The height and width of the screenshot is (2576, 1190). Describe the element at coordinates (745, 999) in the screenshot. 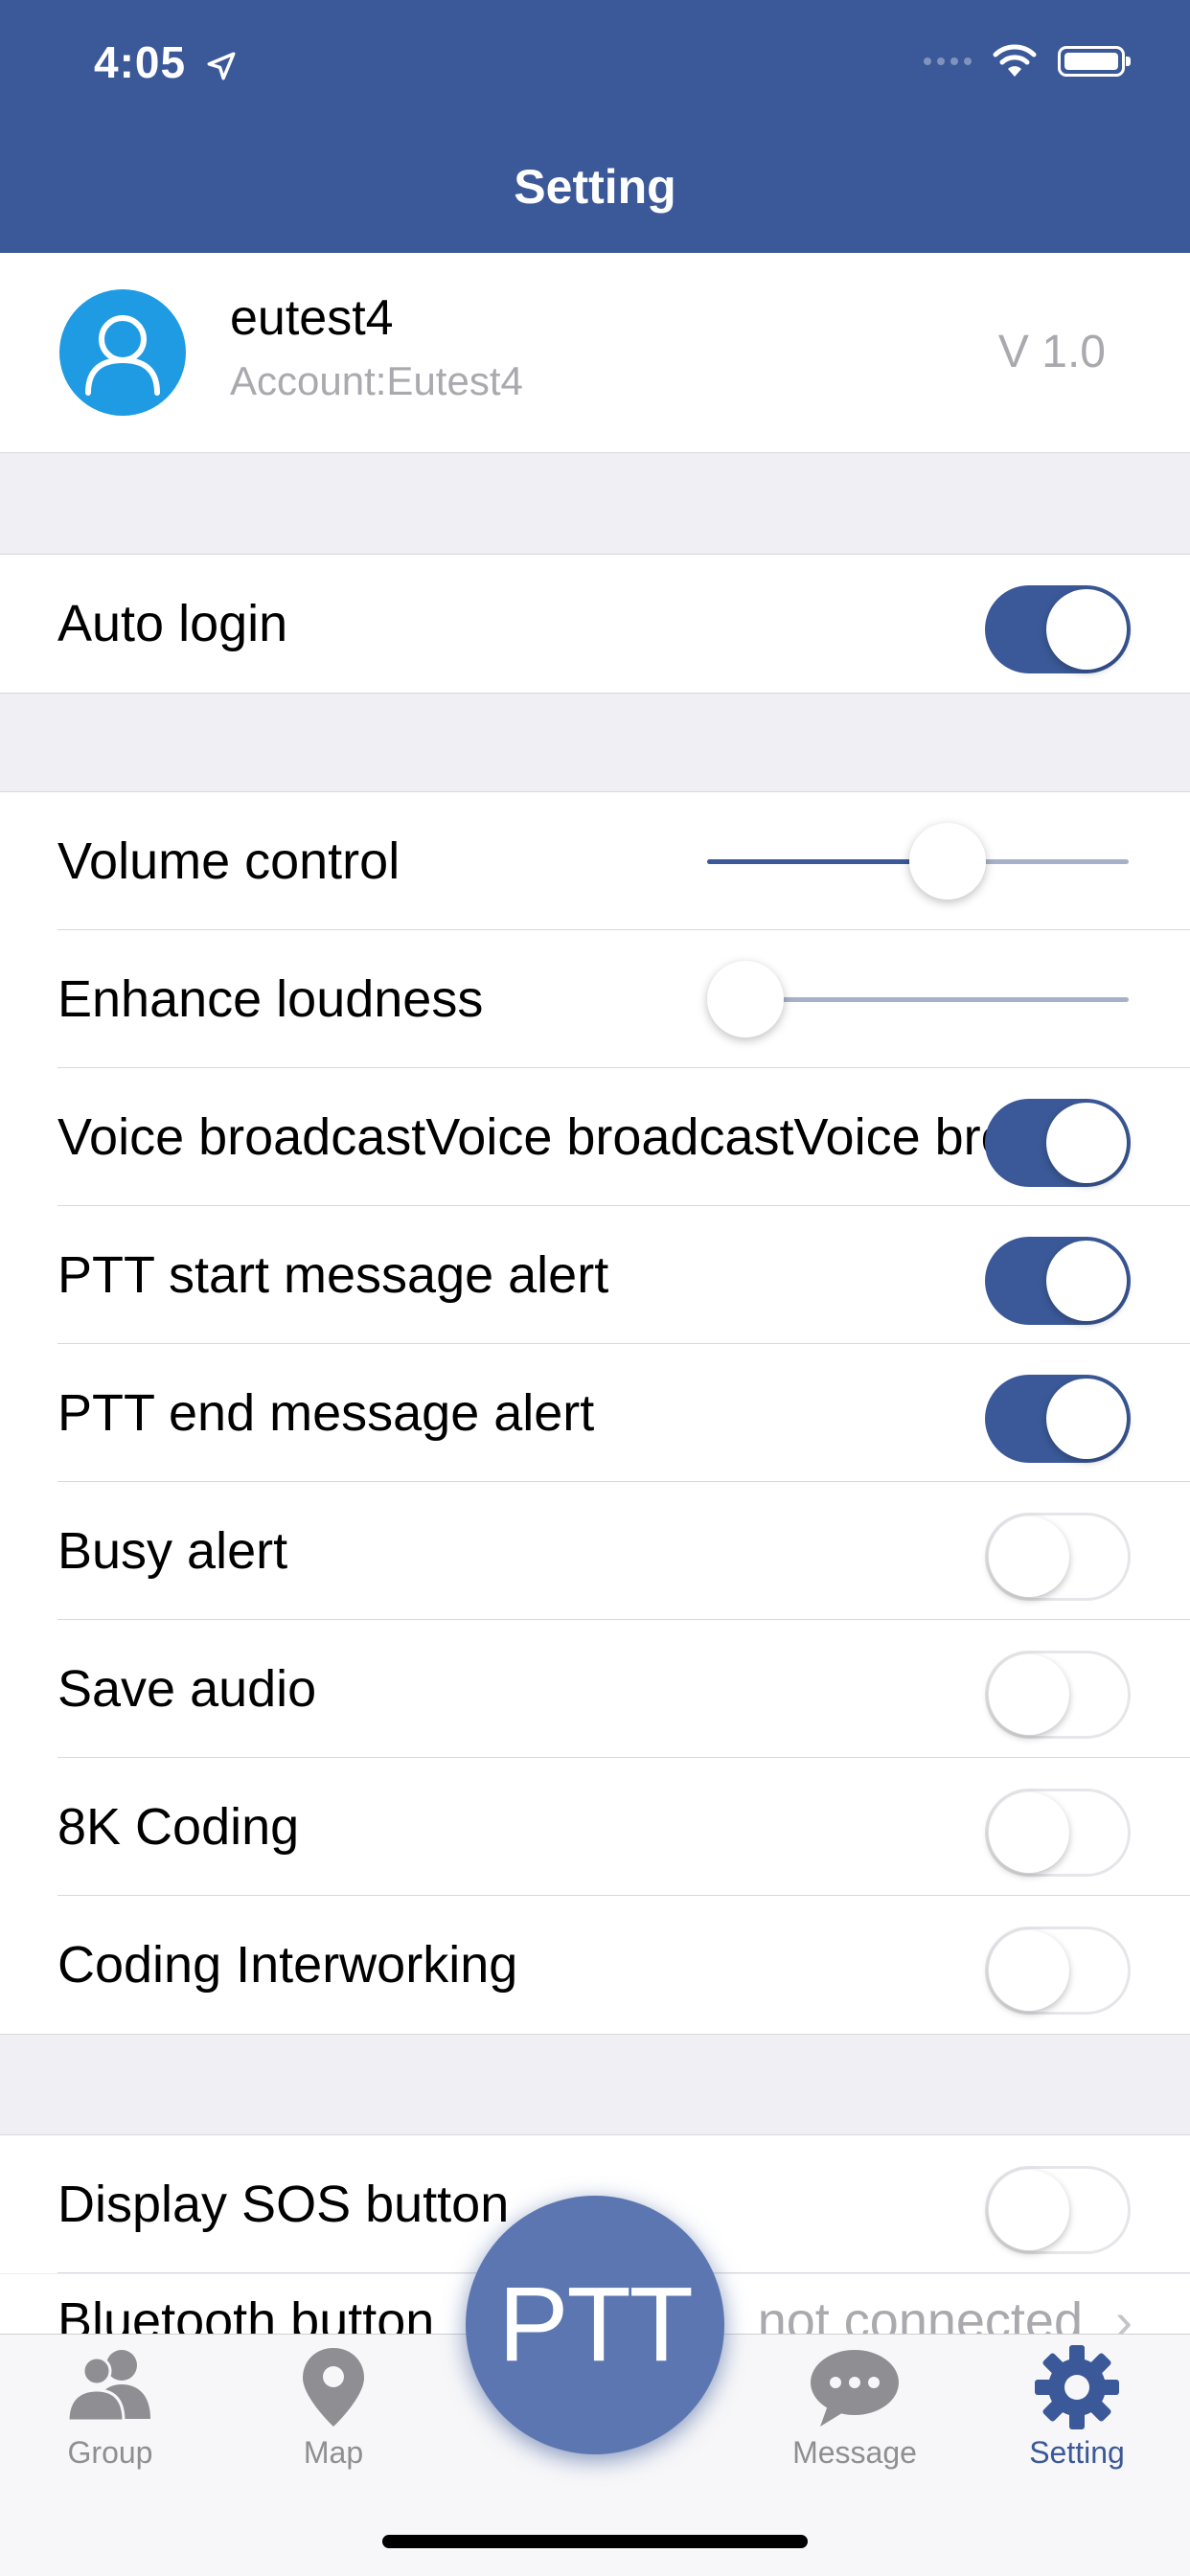

I see `loudness-slider-thumb` at that location.